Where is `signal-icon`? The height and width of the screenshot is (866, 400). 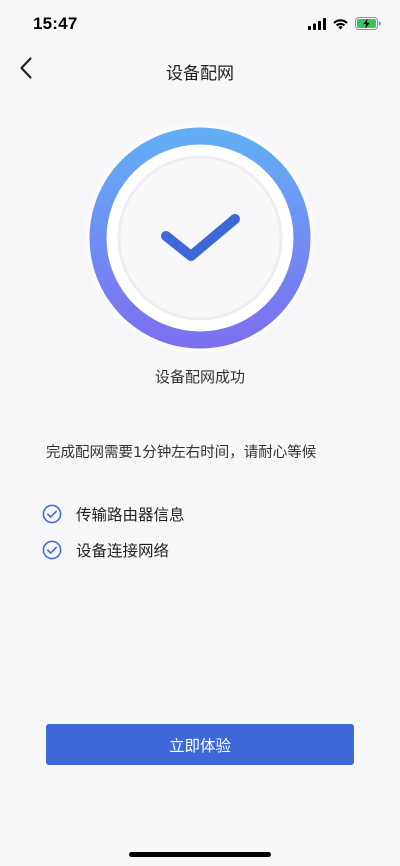 signal-icon is located at coordinates (317, 24).